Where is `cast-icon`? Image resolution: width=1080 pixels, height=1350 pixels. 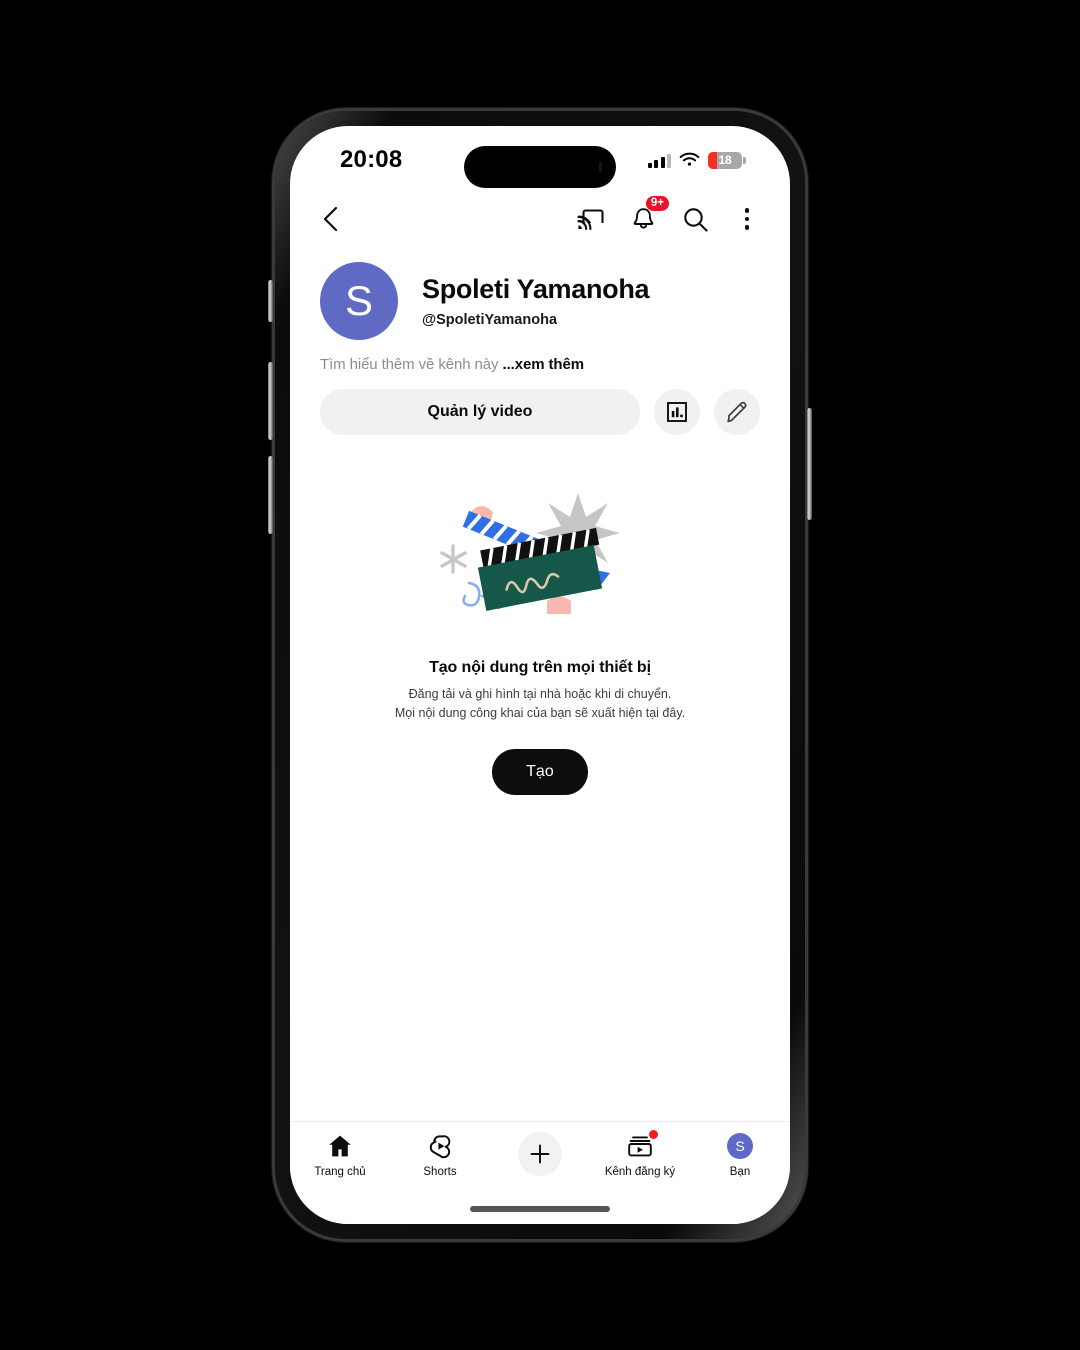 cast-icon is located at coordinates (591, 220).